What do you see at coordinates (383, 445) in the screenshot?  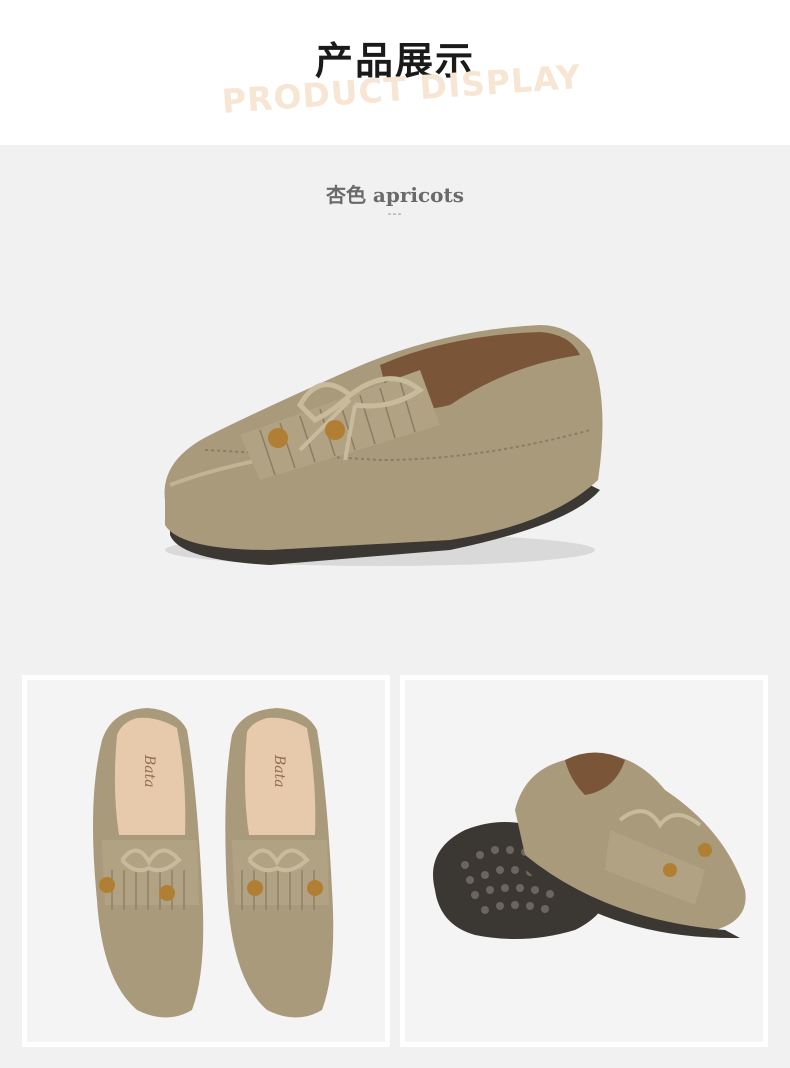 I see `shoe-side-illustration` at bounding box center [383, 445].